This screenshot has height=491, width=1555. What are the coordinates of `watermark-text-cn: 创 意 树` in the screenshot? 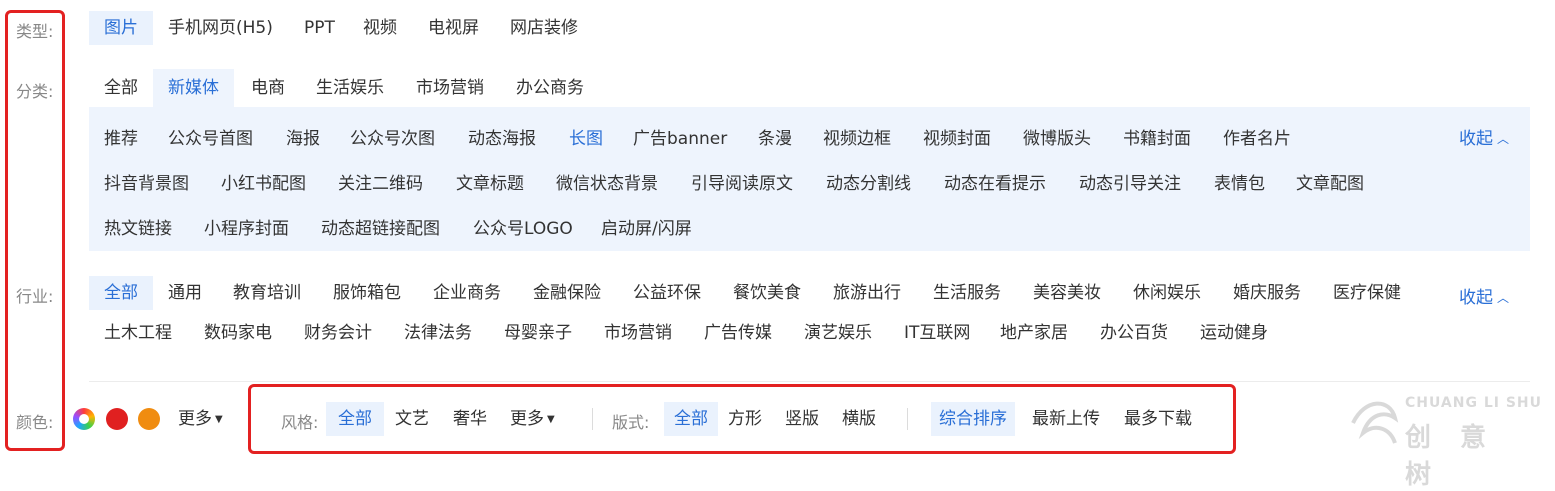 It's located at (1451, 456).